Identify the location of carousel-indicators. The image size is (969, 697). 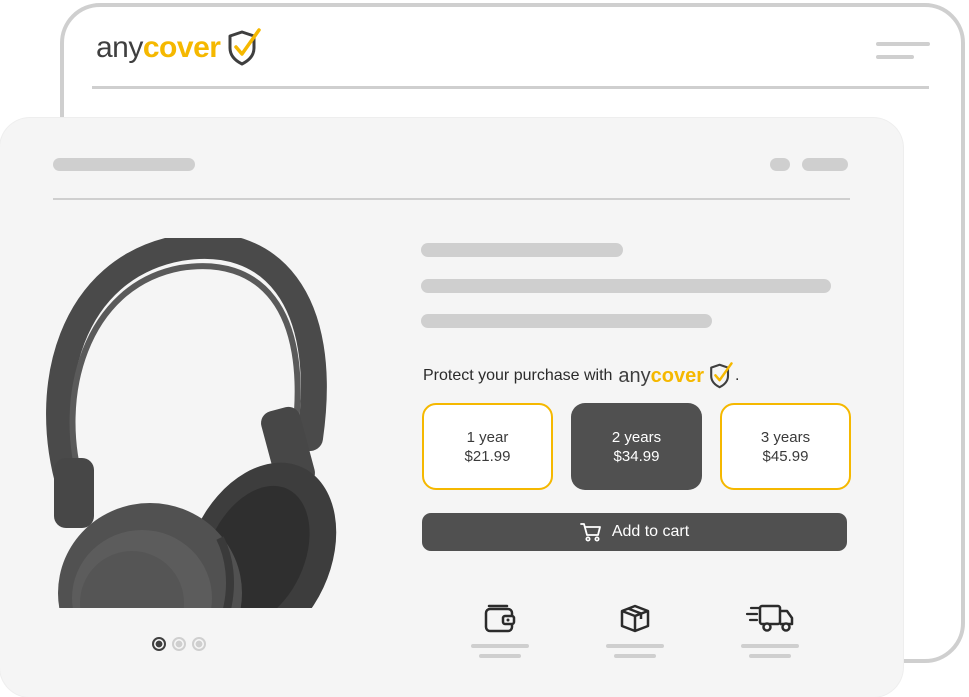
(179, 644).